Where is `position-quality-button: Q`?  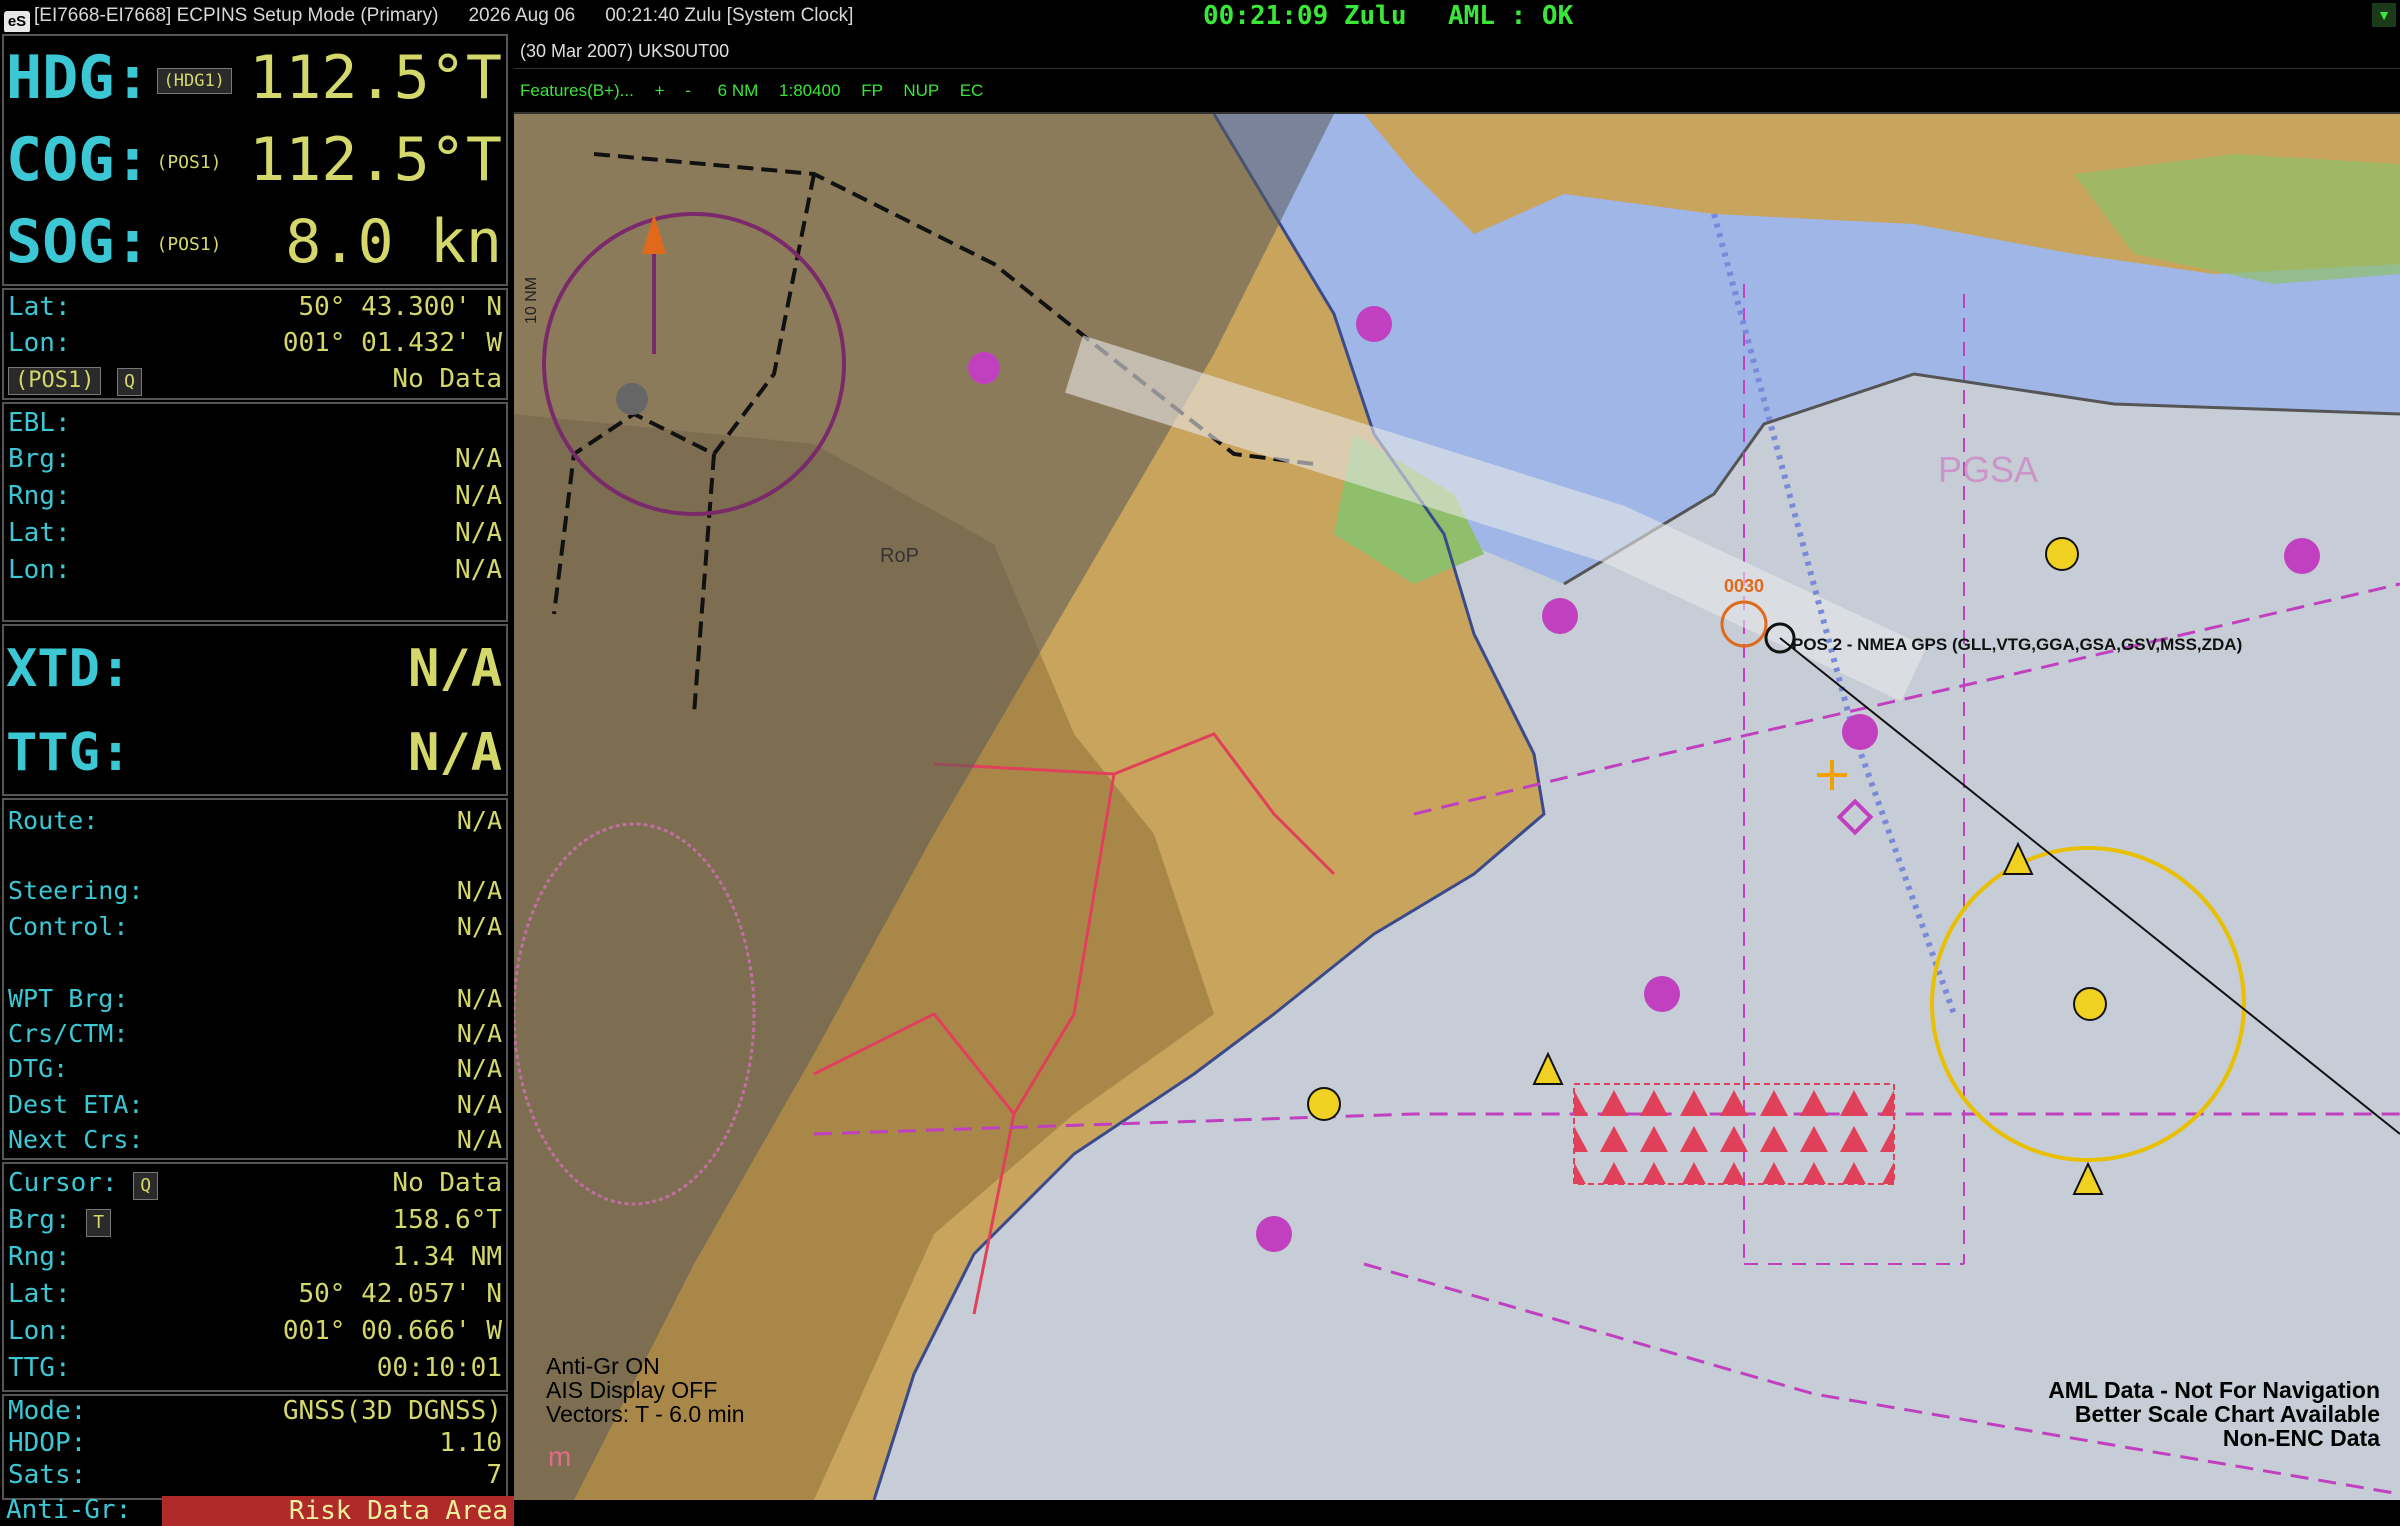
position-quality-button: Q is located at coordinates (129, 382).